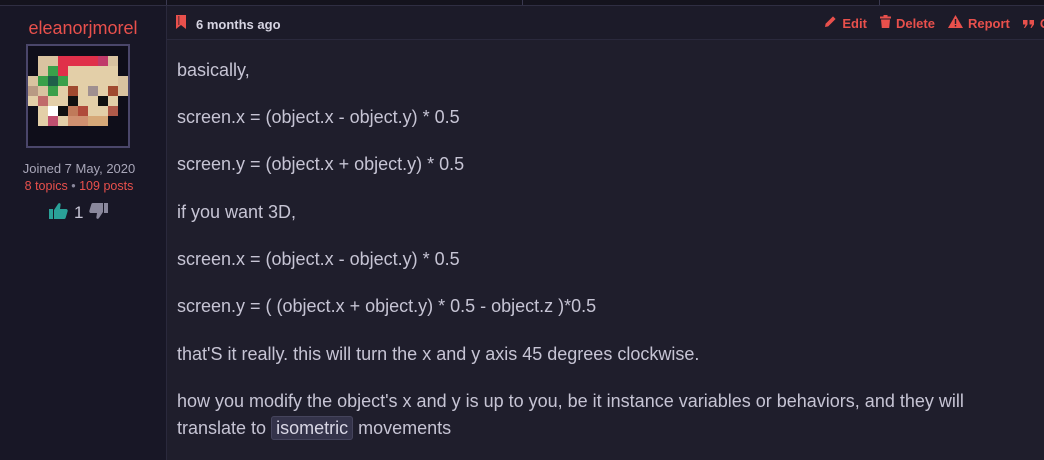  What do you see at coordinates (405, 428) in the screenshot?
I see `paragraph-text: movements` at bounding box center [405, 428].